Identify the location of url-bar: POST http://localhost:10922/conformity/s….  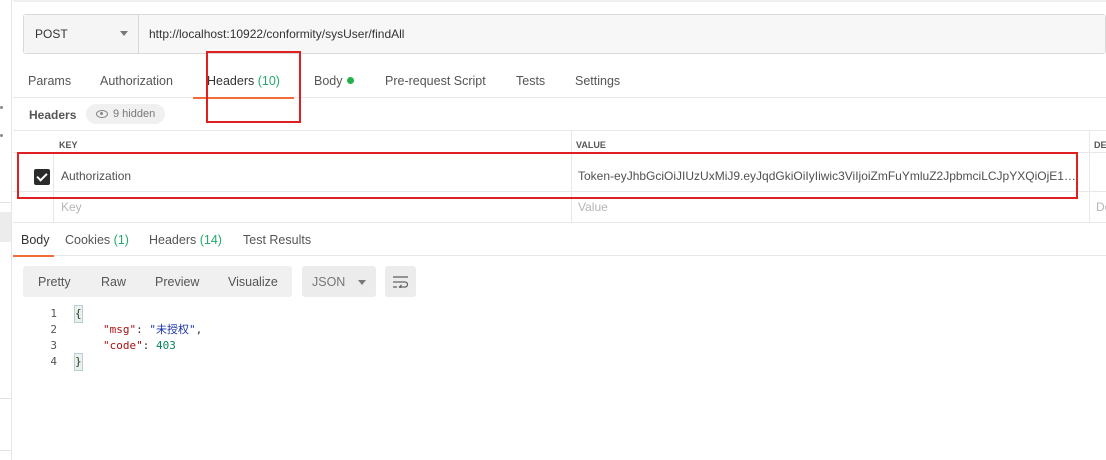
(564, 34).